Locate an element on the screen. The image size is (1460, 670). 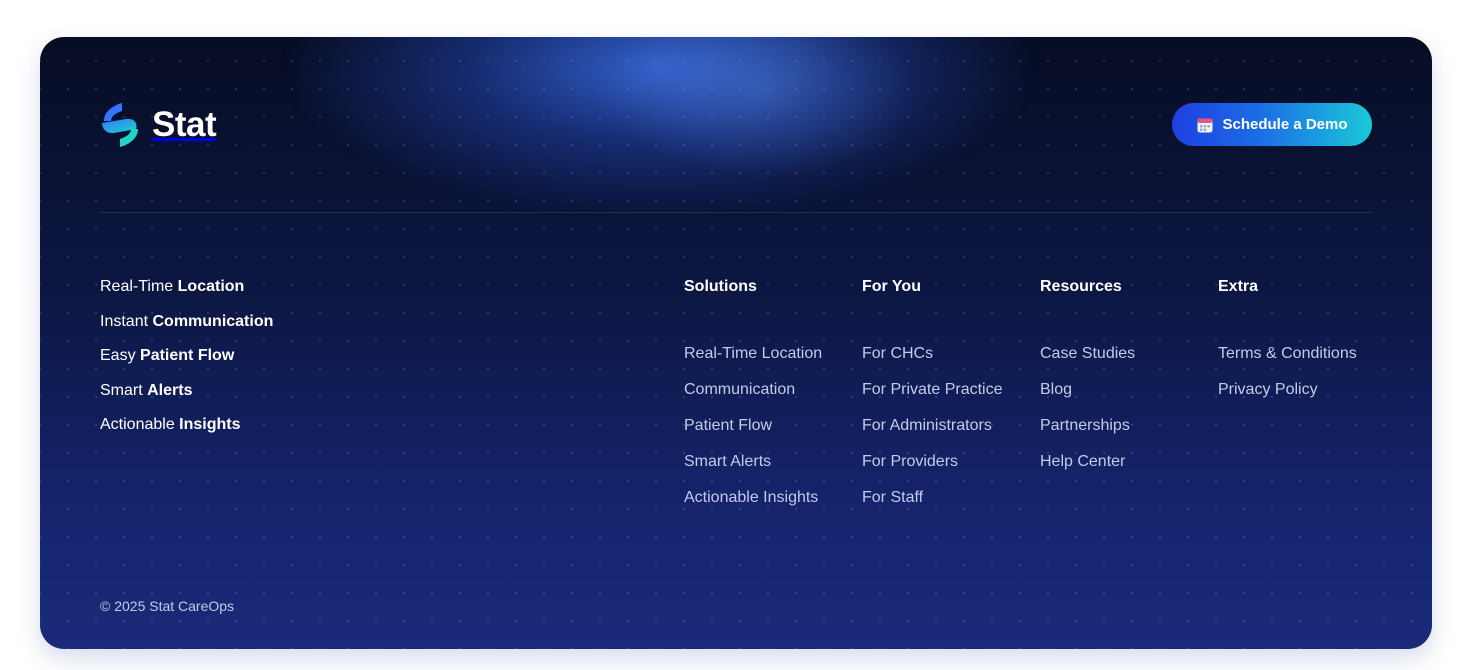
footer-column-extra: Extra Terms & Conditions Privacy Policy is located at coordinates (1287, 337).